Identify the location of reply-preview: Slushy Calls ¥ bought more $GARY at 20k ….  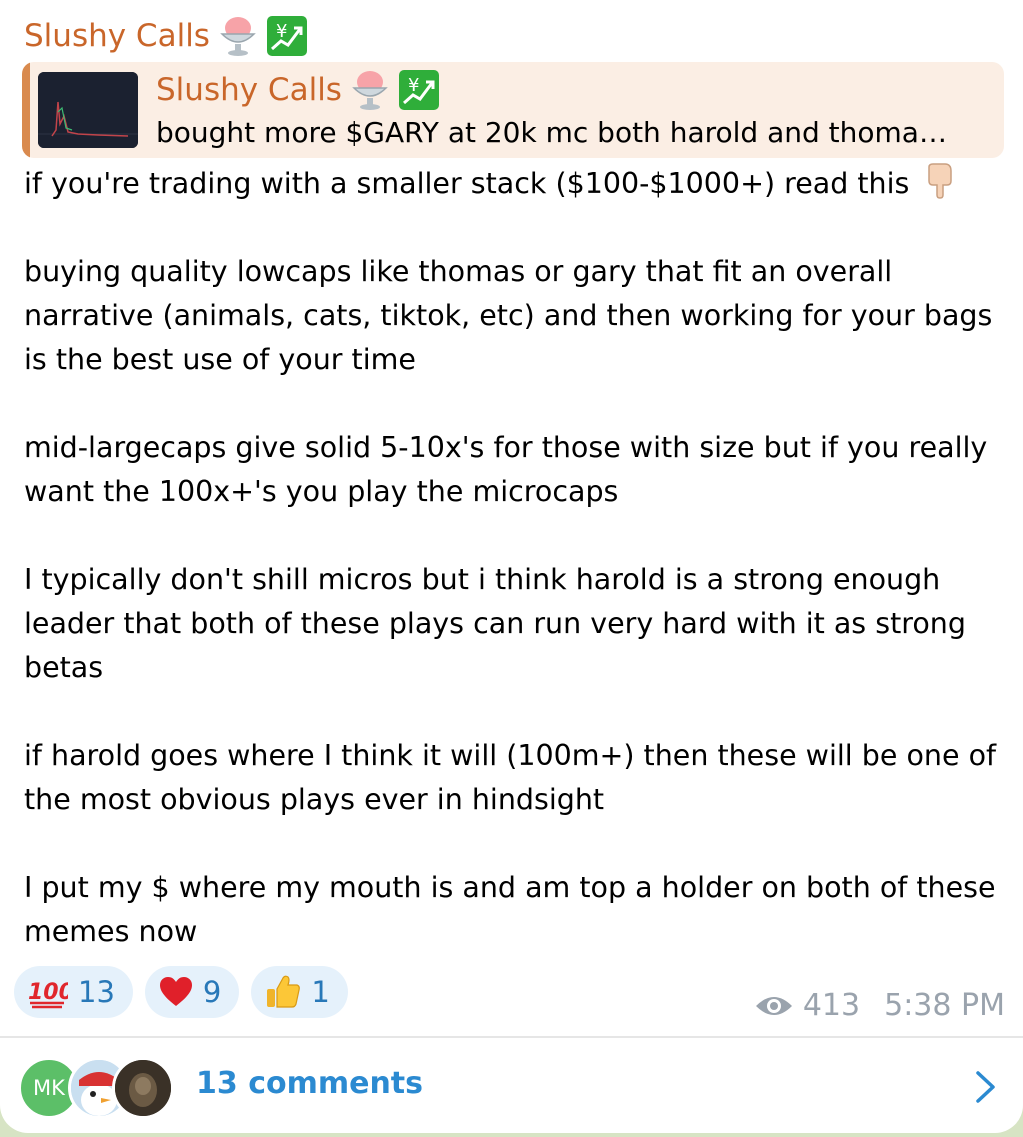
(513, 110).